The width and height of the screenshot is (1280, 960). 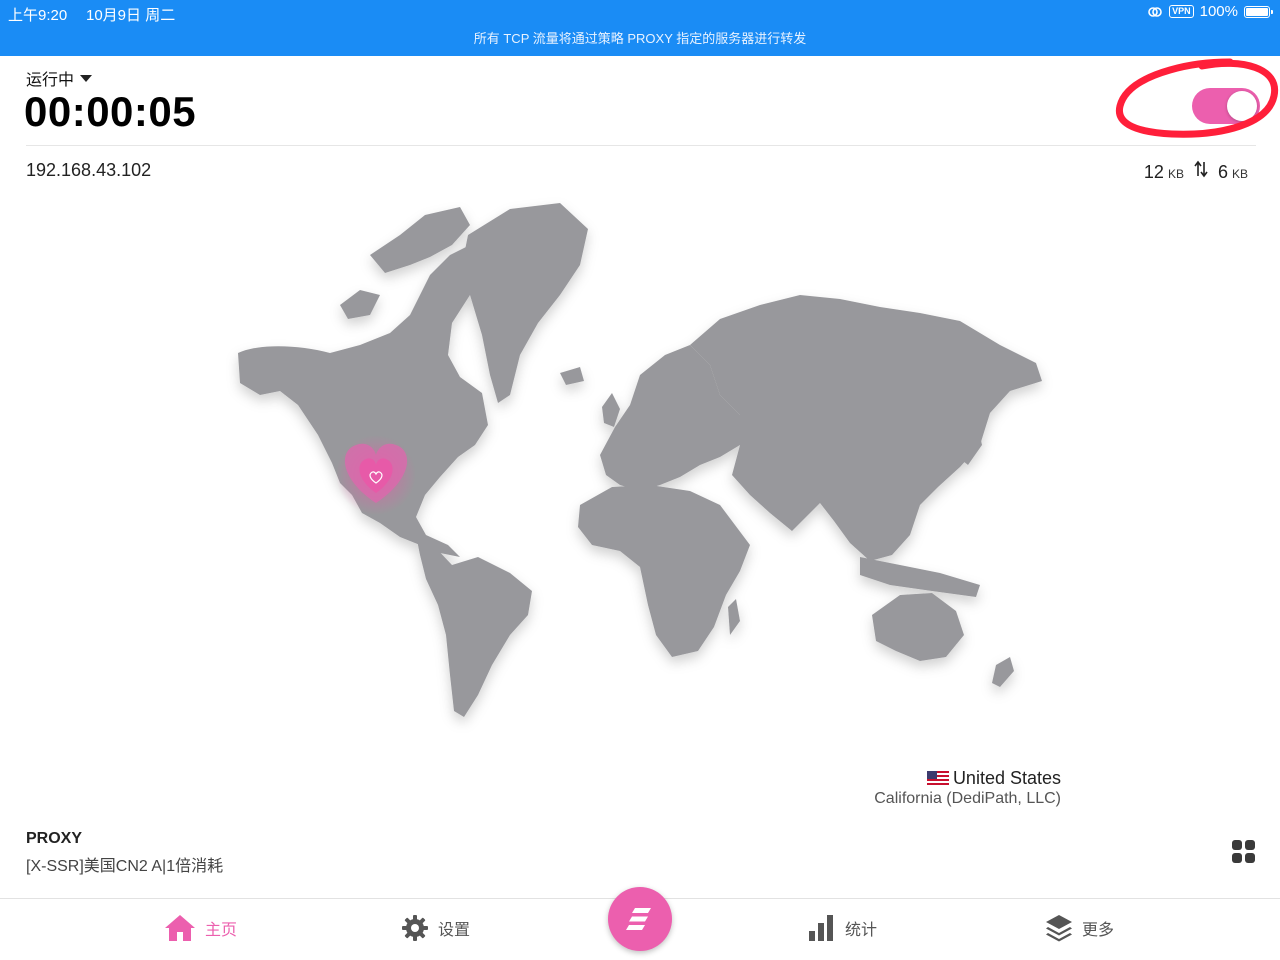 What do you see at coordinates (50, 80) in the screenshot?
I see `connection-status-label: 运行中` at bounding box center [50, 80].